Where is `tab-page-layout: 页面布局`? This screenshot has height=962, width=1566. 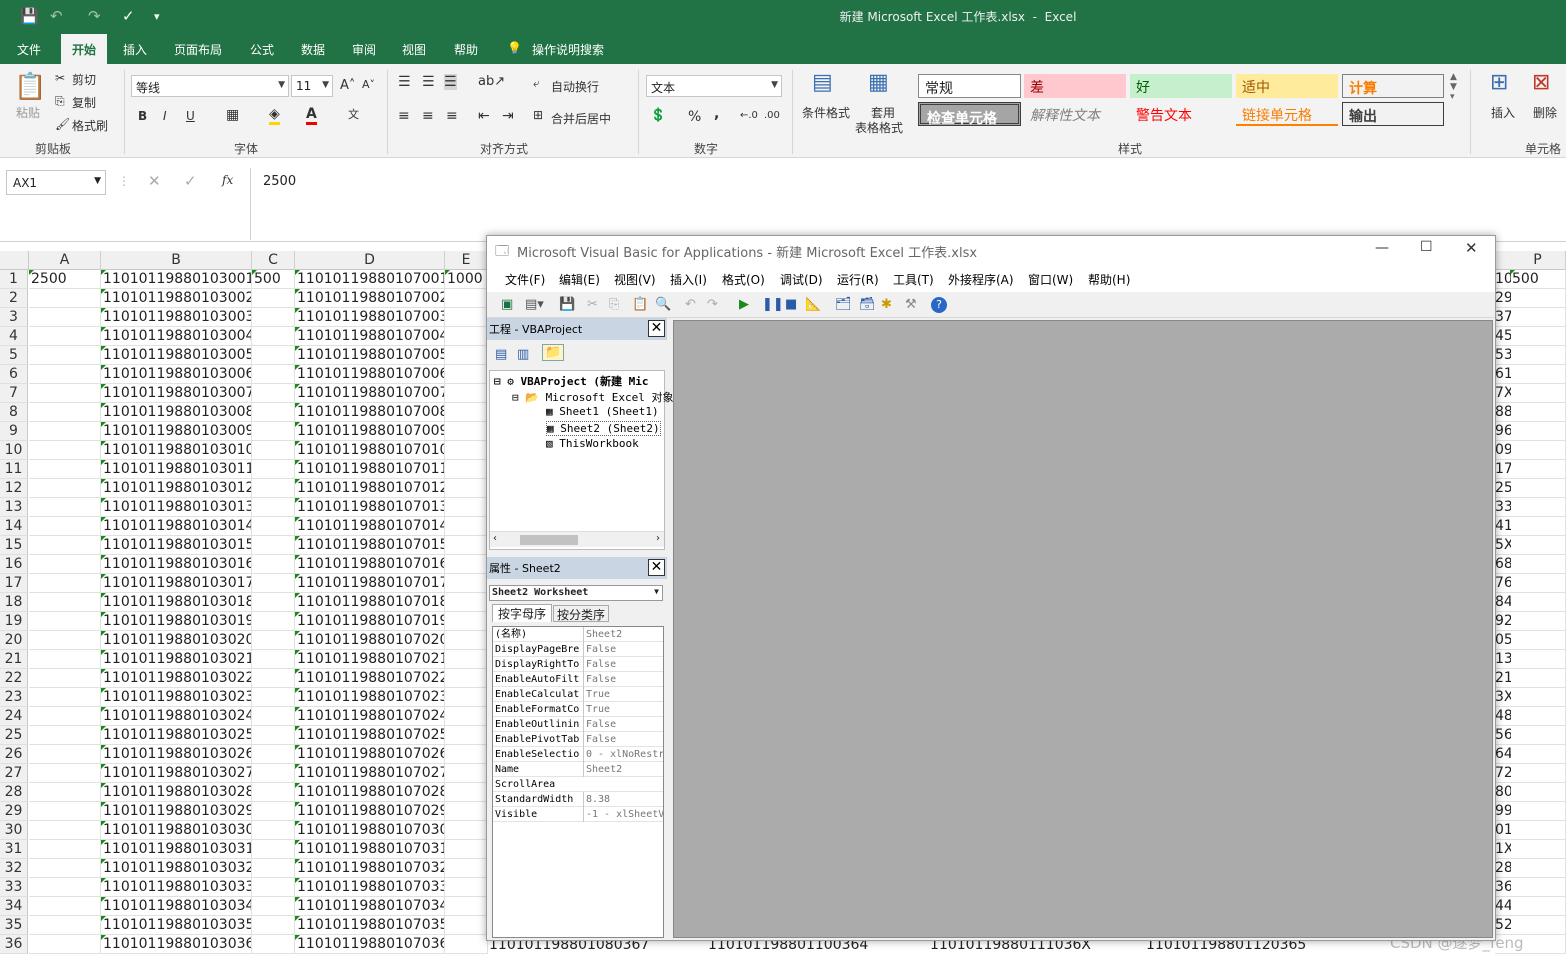 tab-page-layout: 页面布局 is located at coordinates (198, 49).